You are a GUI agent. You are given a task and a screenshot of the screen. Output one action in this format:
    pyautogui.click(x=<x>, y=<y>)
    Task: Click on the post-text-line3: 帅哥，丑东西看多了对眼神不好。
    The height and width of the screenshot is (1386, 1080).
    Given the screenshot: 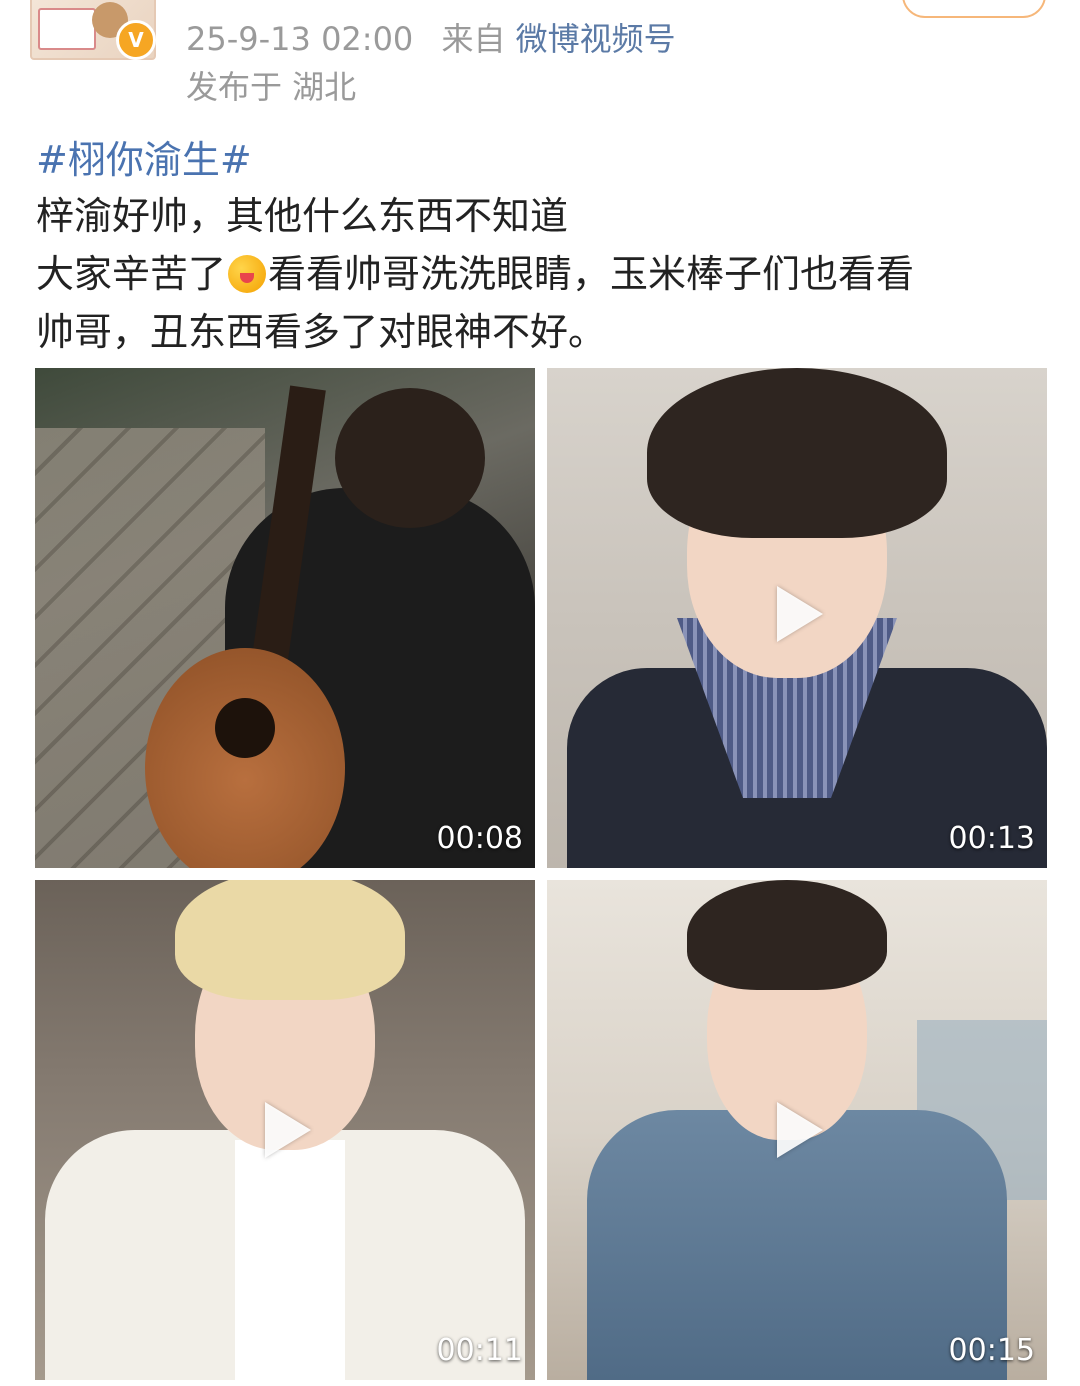 What is the action you would take?
    pyautogui.click(x=321, y=332)
    